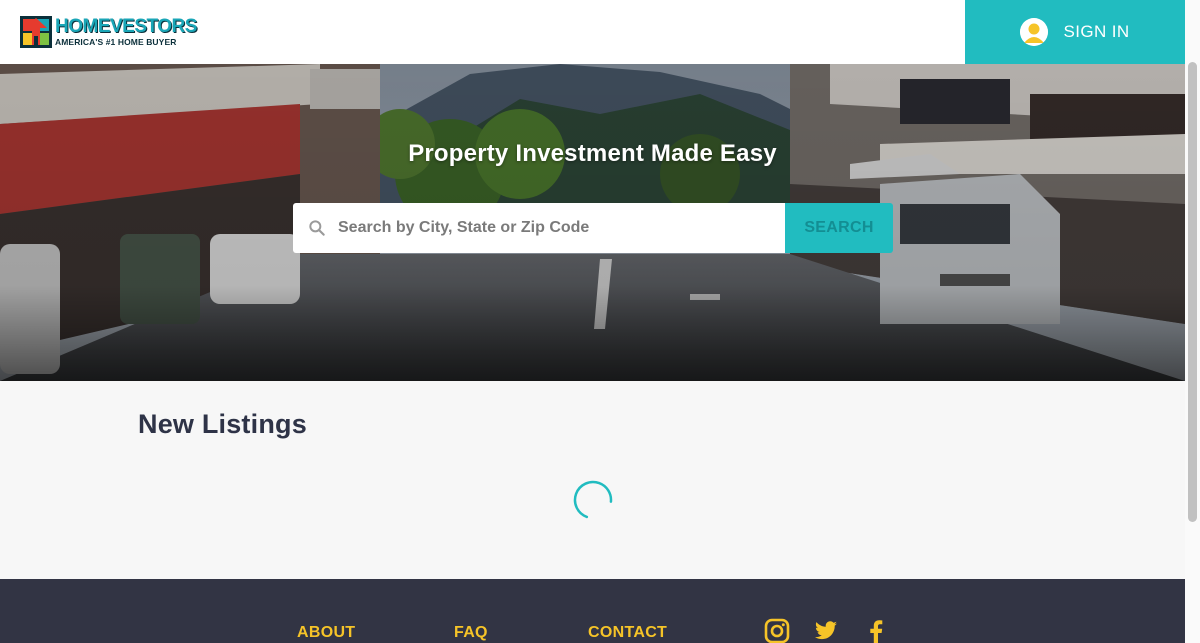  I want to click on twitter-icon, so click(826, 630).